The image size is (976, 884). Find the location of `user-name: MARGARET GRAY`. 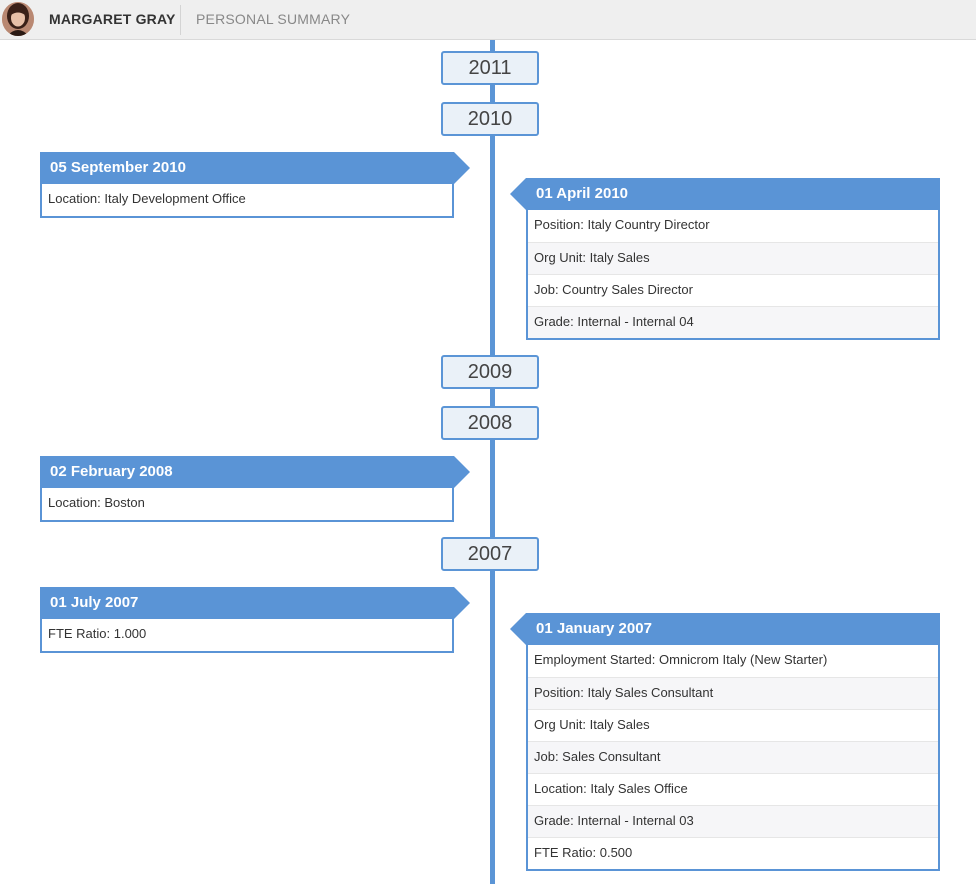

user-name: MARGARET GRAY is located at coordinates (112, 19).